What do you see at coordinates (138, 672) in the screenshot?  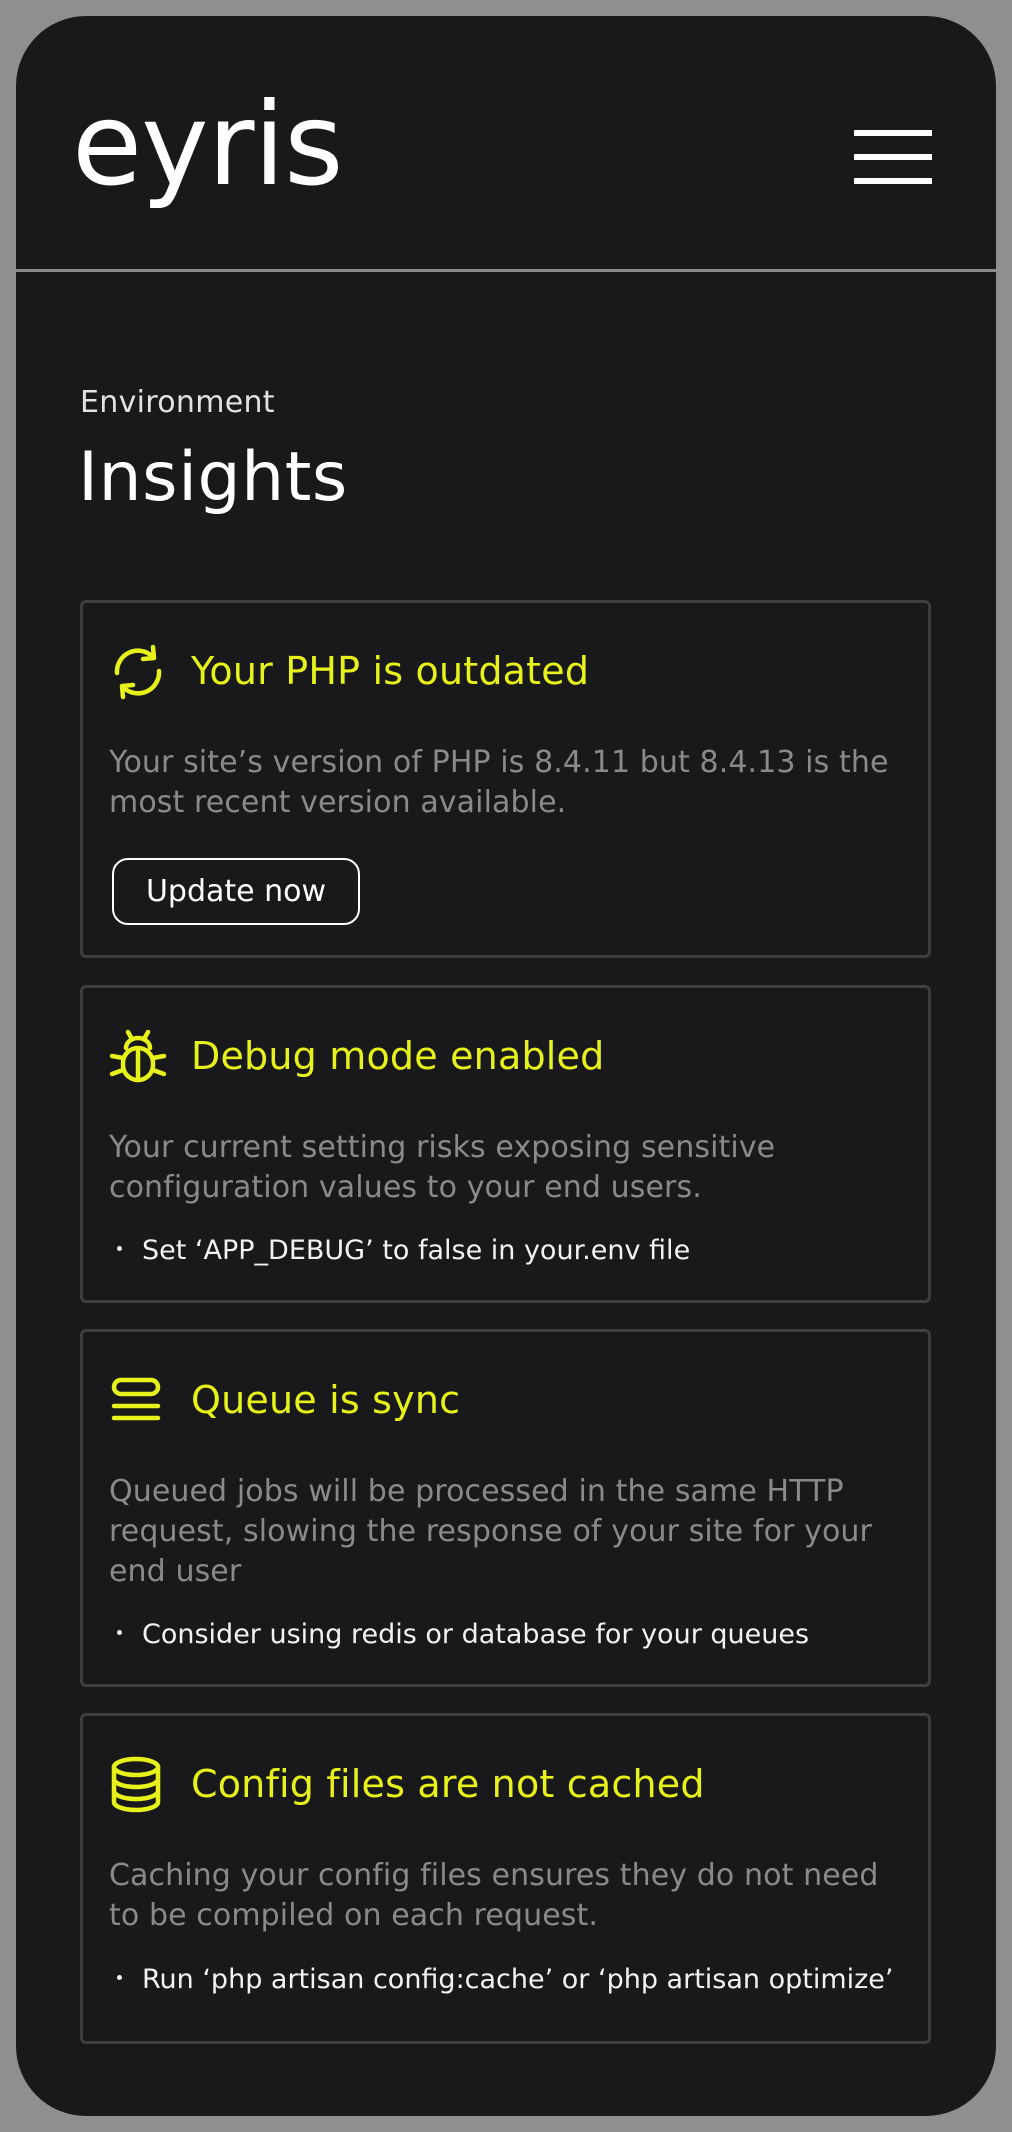 I see `refresh-icon` at bounding box center [138, 672].